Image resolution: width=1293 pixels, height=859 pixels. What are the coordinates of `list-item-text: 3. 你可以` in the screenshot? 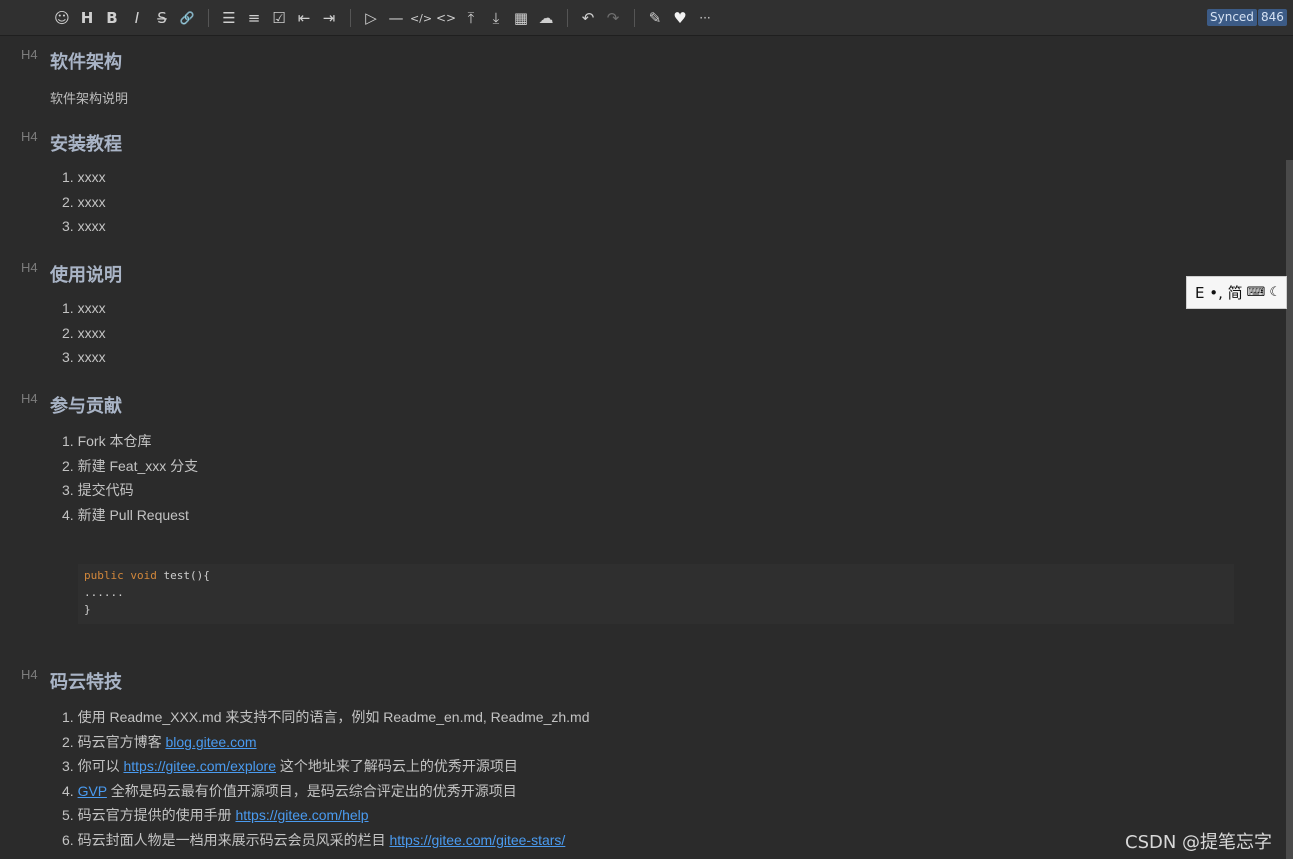 It's located at (93, 766).